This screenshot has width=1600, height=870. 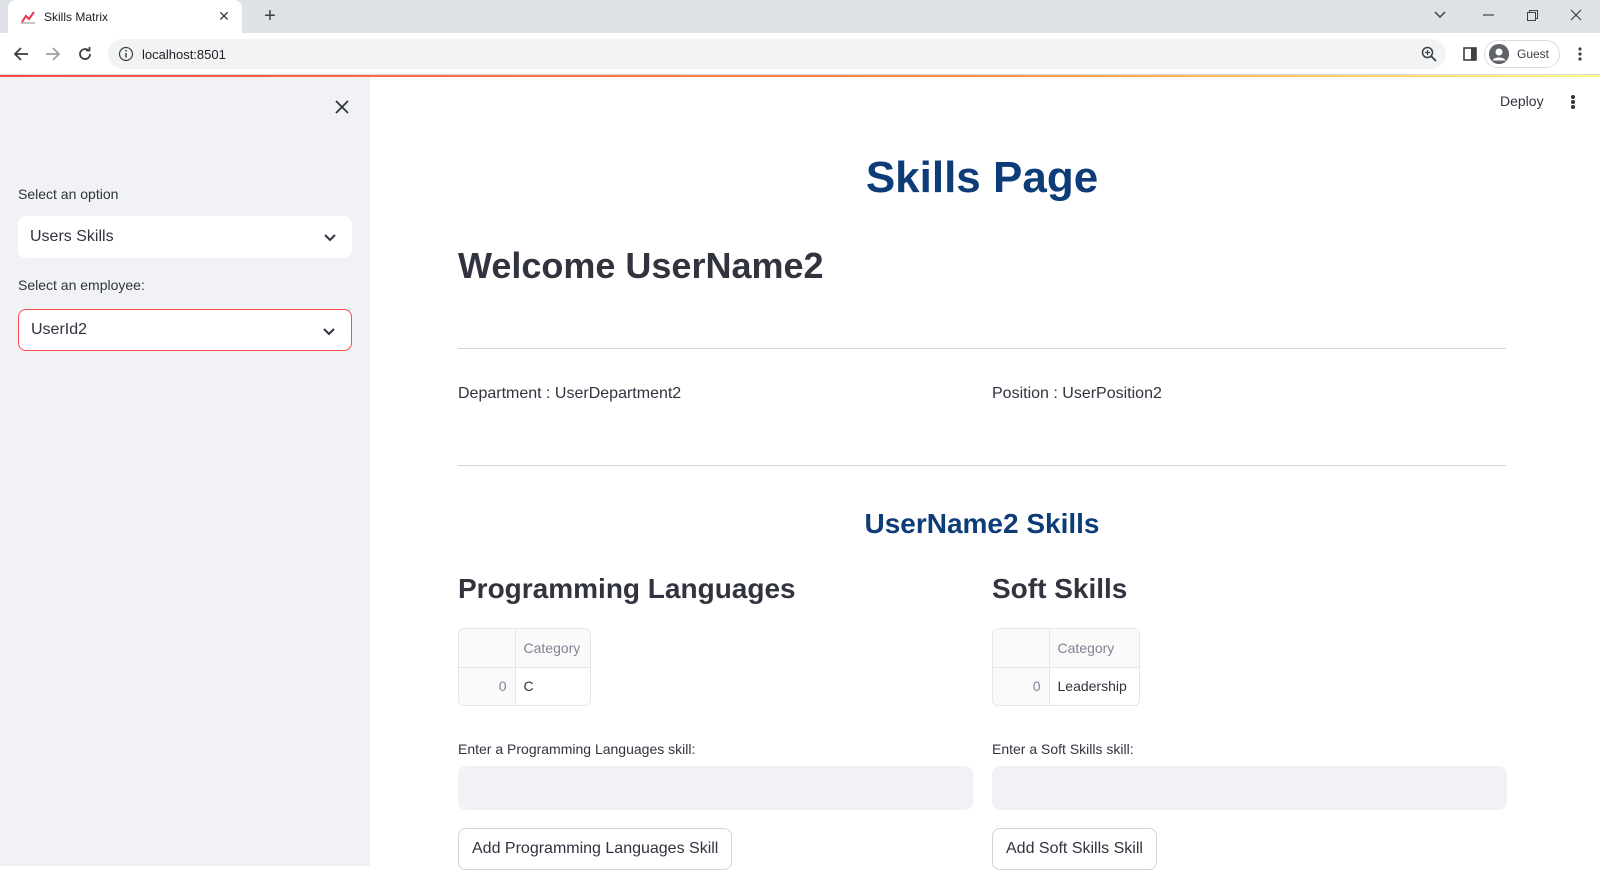 I want to click on department-text: Department : UserDepartment2, so click(x=570, y=393).